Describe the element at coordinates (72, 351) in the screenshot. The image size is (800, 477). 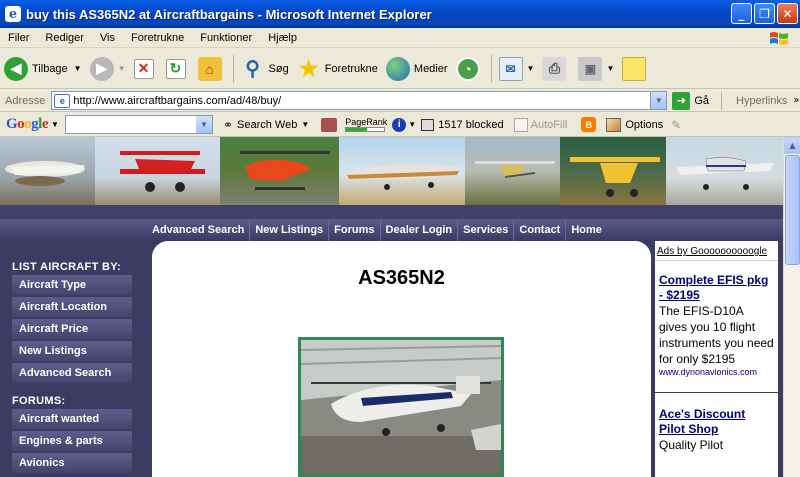
I see `sidebar-item-new-listings: New Listings` at that location.